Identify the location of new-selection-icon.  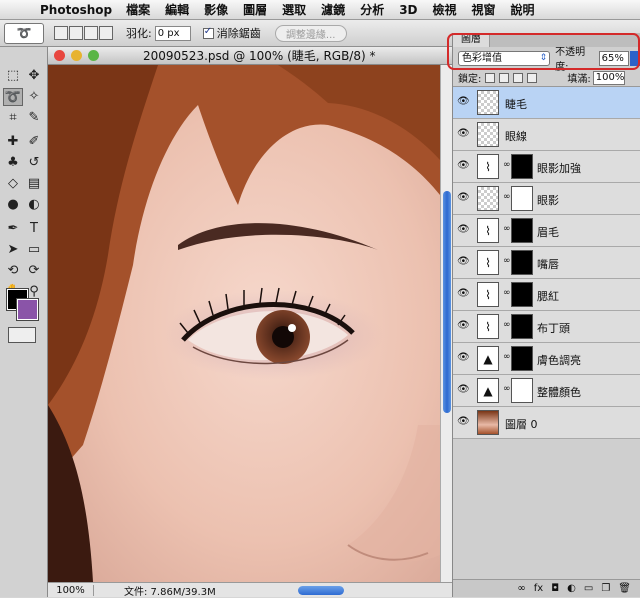
(61, 33).